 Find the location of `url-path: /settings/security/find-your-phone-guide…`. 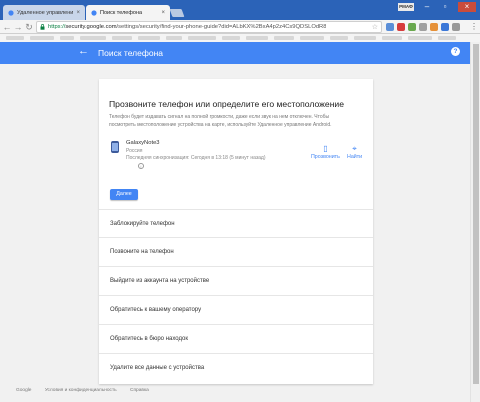

url-path: /settings/security/find-your-phone-guide… is located at coordinates (221, 27).